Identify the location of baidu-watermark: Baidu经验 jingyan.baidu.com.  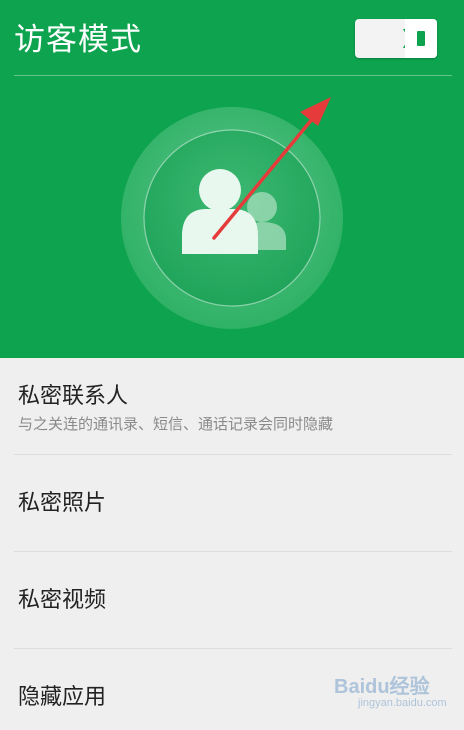
(390, 689).